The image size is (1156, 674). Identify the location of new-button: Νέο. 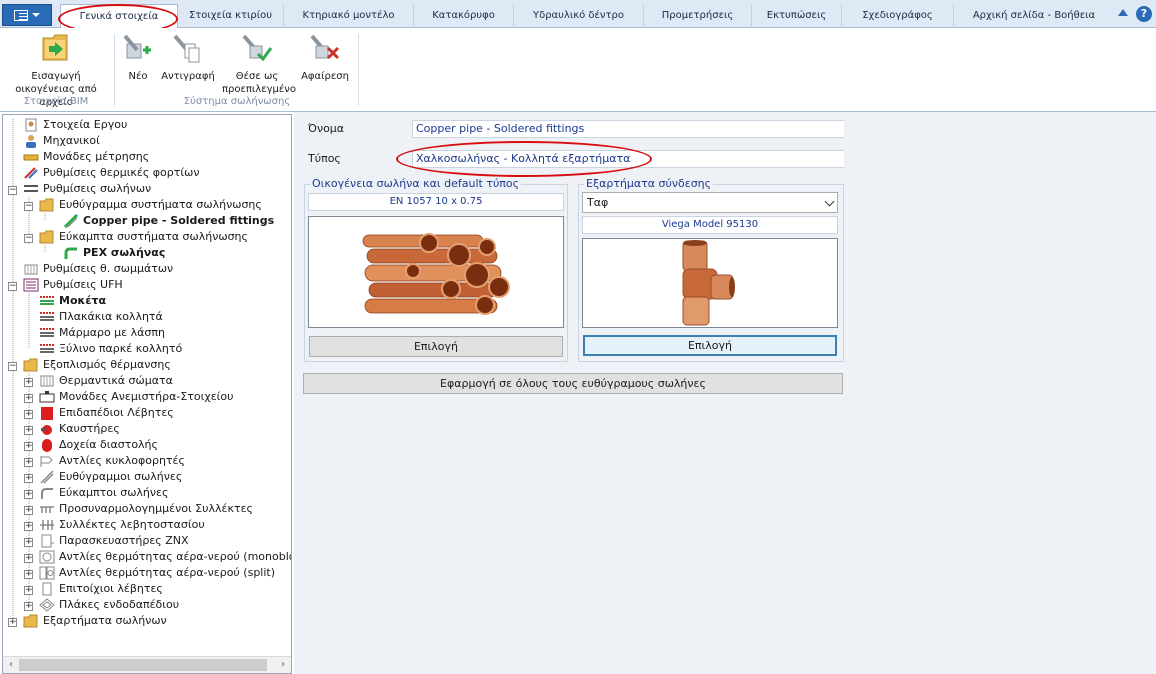
(138, 56).